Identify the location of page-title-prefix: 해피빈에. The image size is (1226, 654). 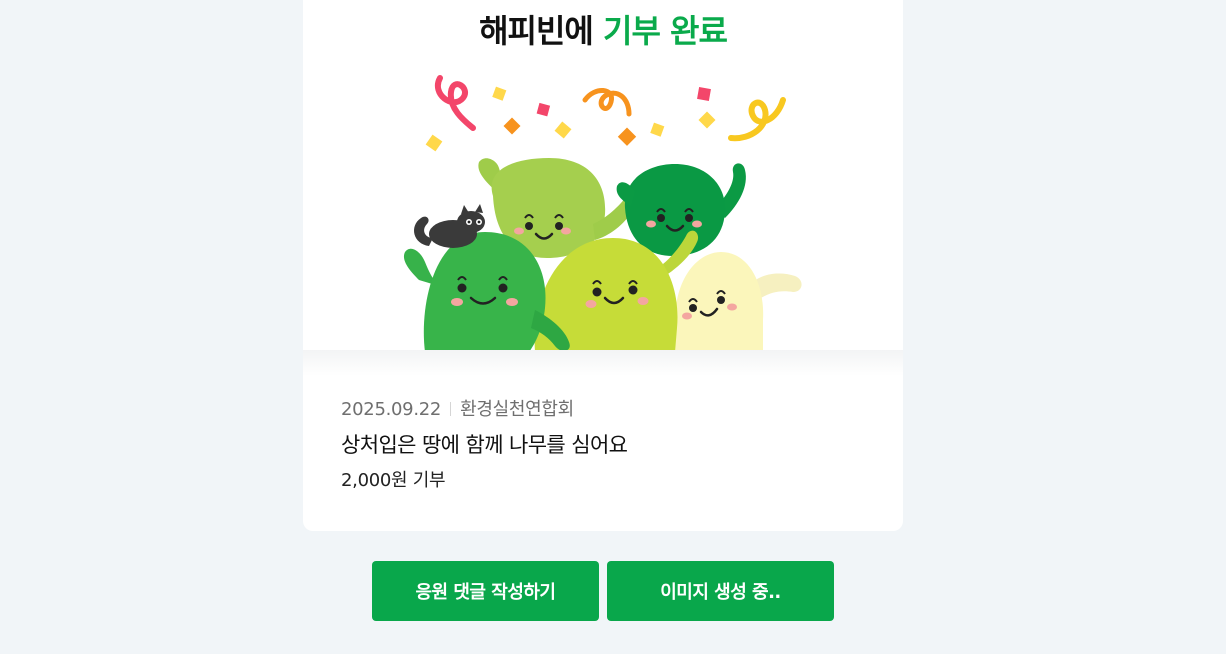
(541, 31).